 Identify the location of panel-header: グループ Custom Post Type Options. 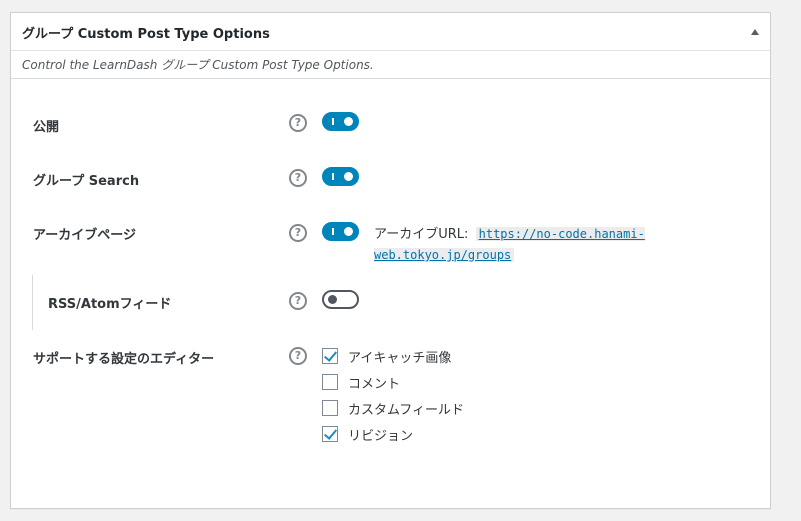
(390, 32).